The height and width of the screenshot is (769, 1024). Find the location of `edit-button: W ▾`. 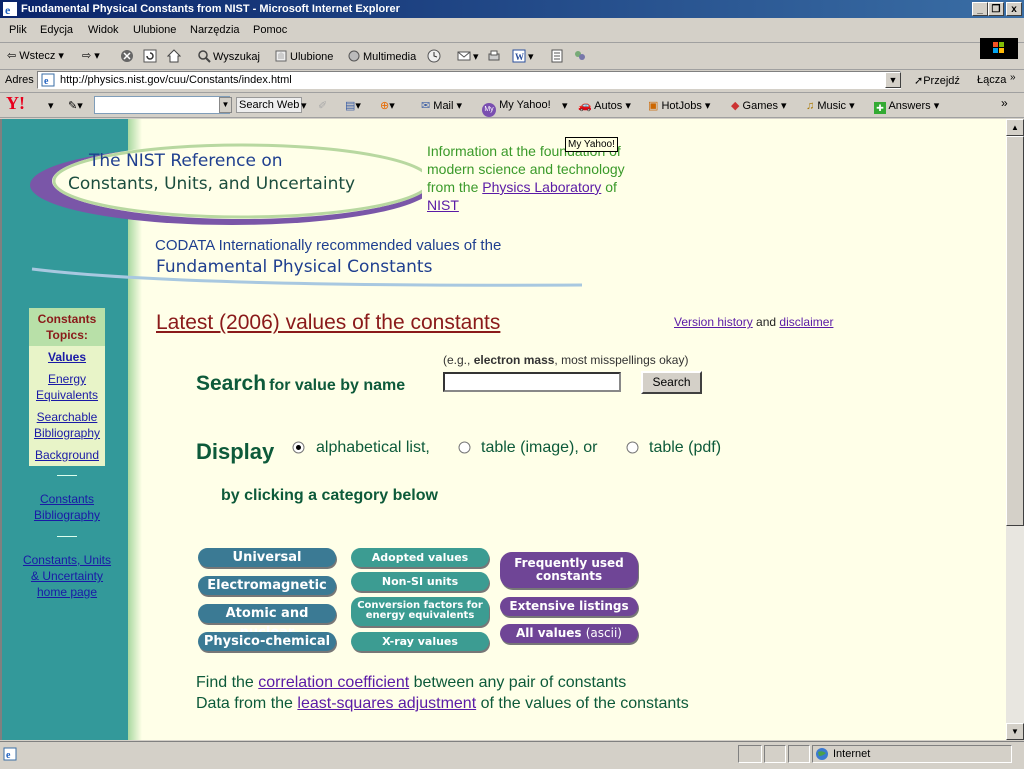

edit-button: W ▾ is located at coordinates (523, 56).